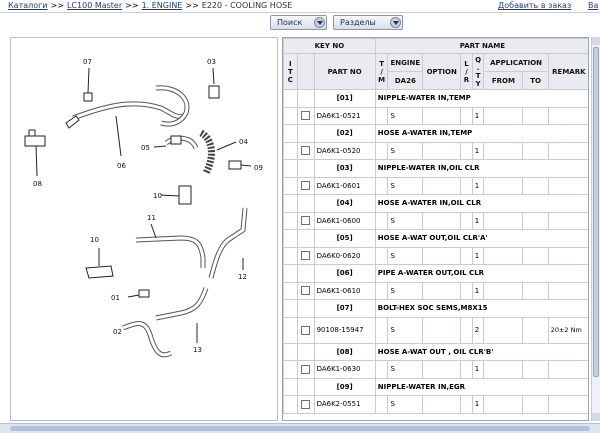 Image resolution: width=600 pixels, height=433 pixels. I want to click on table-row: DA6K1-0521 S 1, so click(435, 115).